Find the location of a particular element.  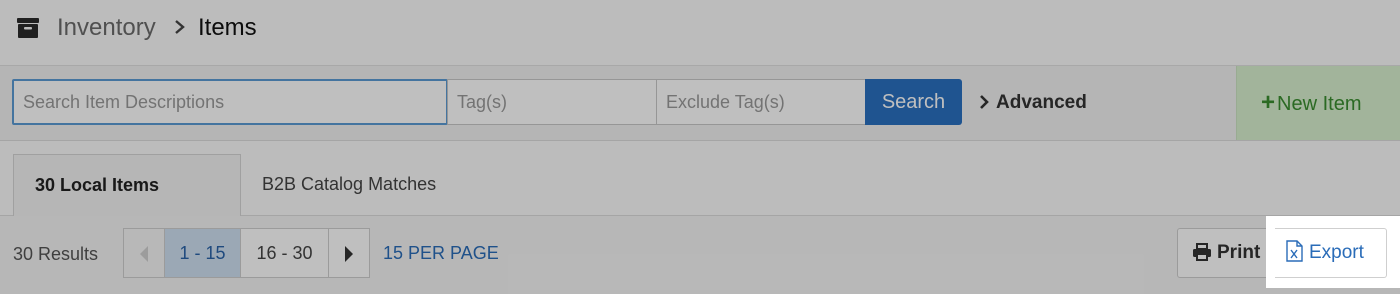

breadcrumb-items: Items is located at coordinates (227, 27).